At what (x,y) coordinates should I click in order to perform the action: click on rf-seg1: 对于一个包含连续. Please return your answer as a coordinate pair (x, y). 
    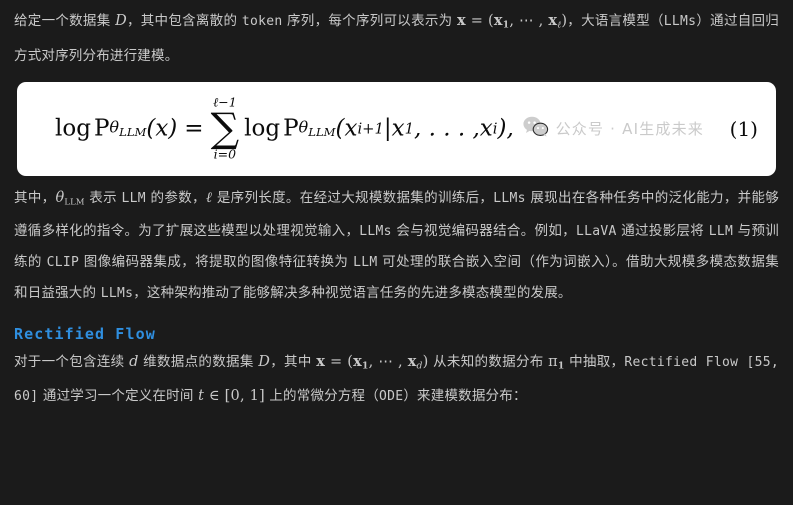
    Looking at the image, I should click on (72, 361).